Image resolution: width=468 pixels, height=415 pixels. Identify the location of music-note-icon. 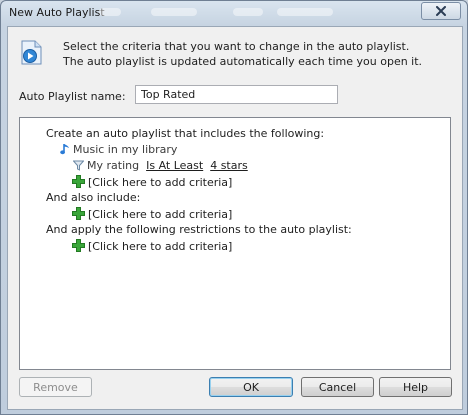
(64, 149).